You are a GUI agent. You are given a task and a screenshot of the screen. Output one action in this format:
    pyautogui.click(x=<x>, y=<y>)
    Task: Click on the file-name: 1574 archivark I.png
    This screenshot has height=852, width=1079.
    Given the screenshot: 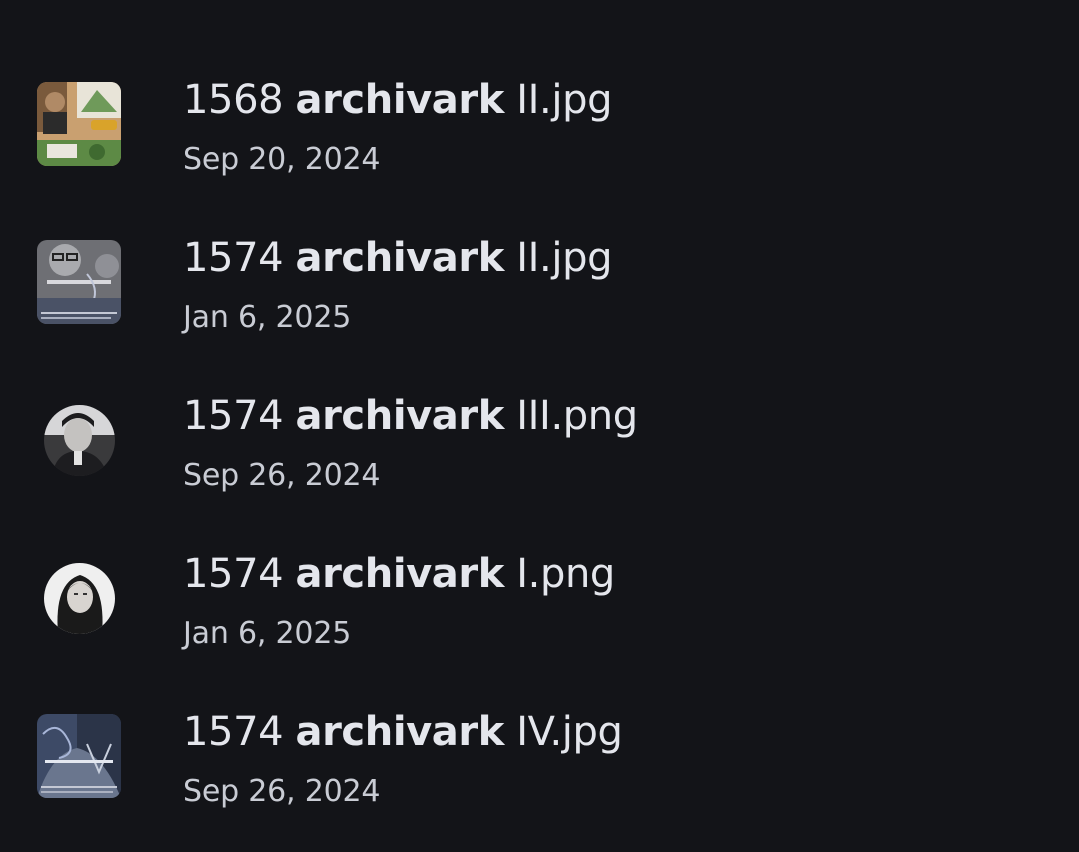 What is the action you would take?
    pyautogui.click(x=399, y=574)
    